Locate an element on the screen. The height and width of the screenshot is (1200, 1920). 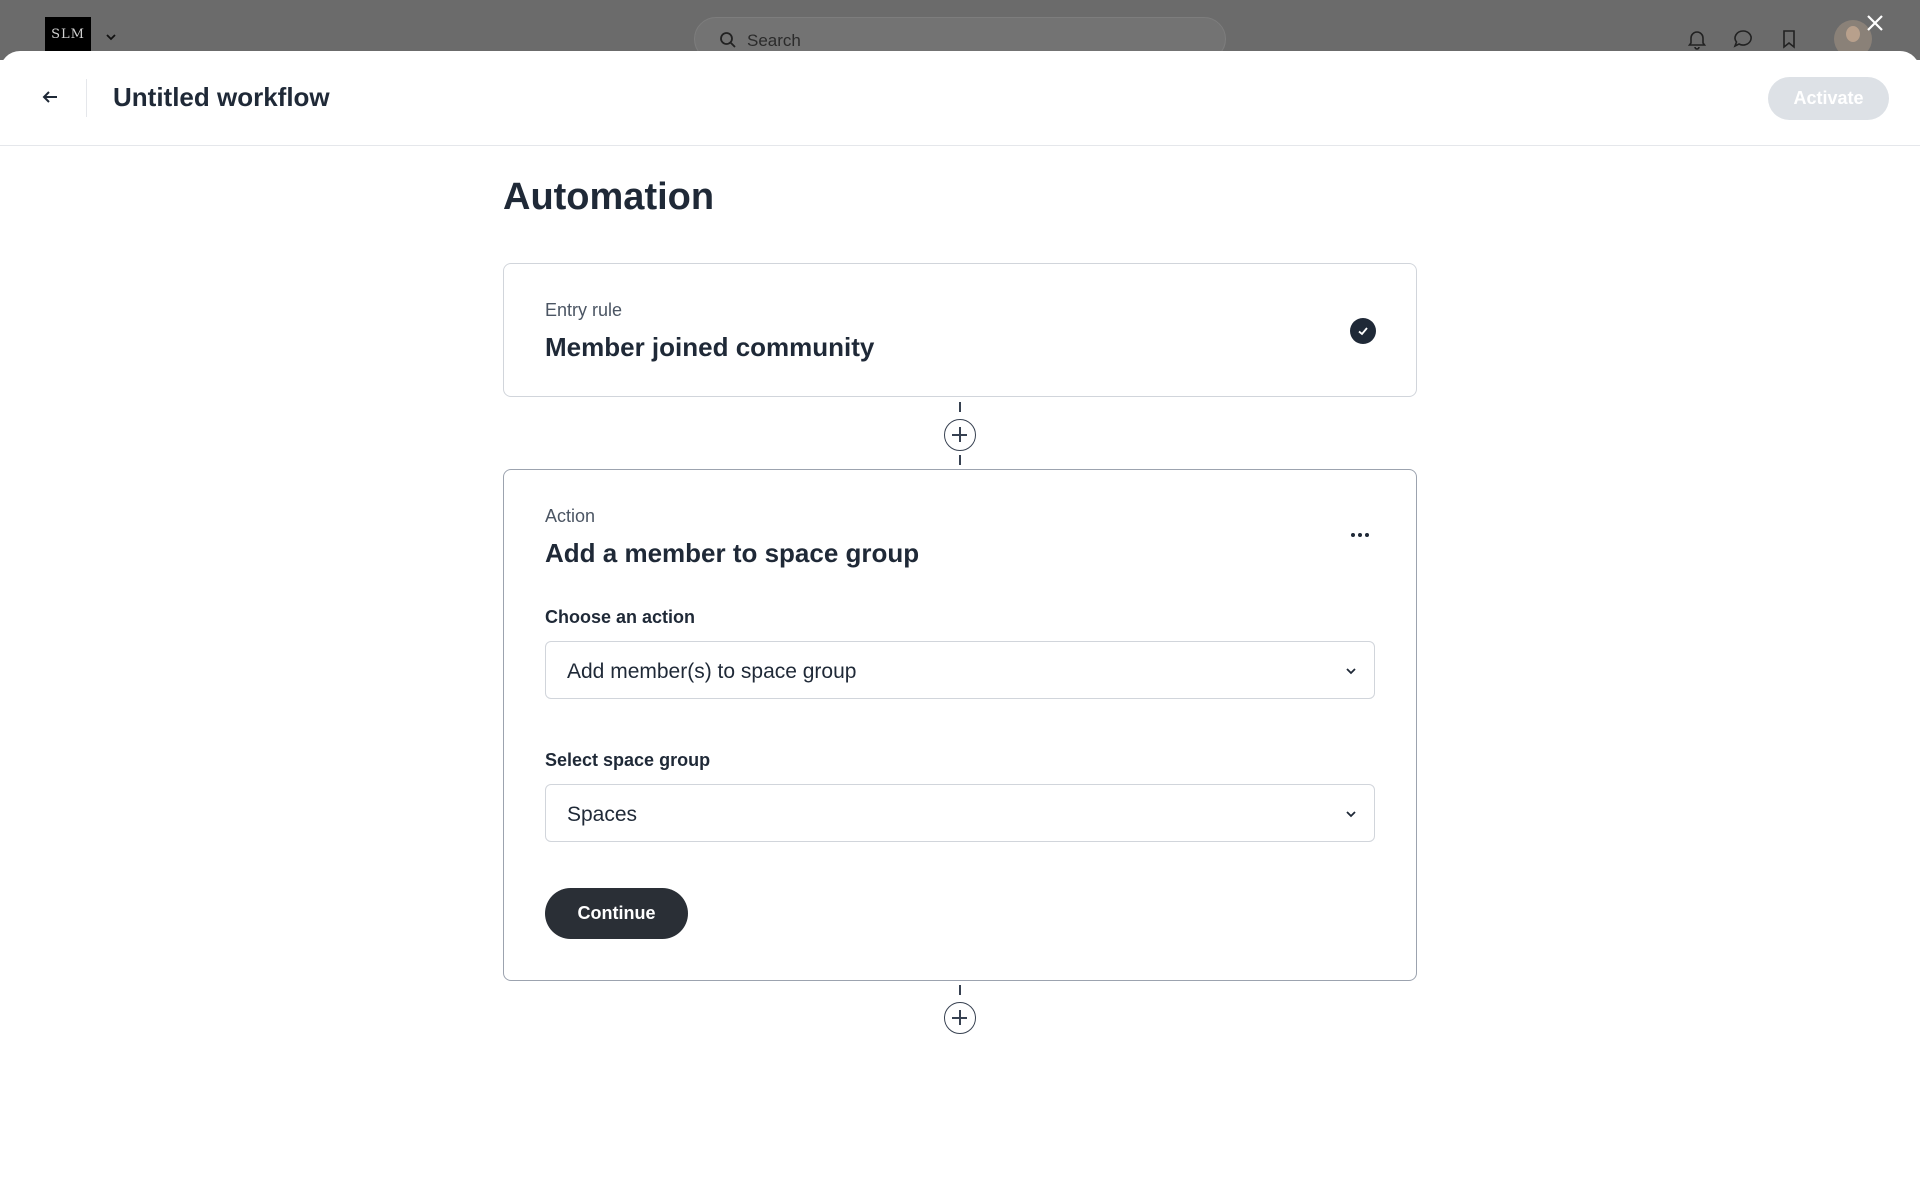
choose-action-value: Add member(s) to space group is located at coordinates (712, 671).